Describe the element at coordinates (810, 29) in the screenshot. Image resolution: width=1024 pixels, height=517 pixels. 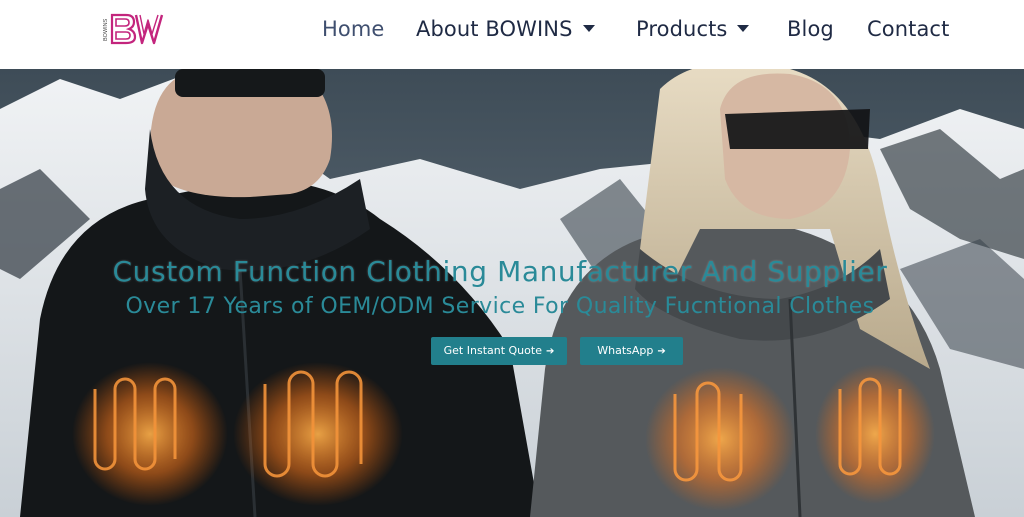
I see `nav-blog: Blog` at that location.